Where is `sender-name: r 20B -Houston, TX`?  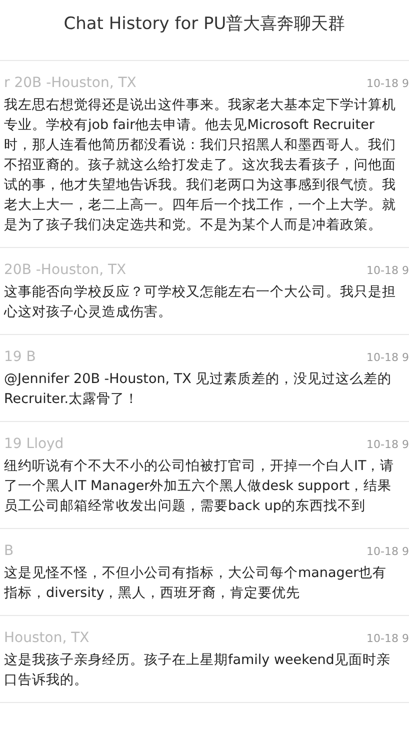
sender-name: r 20B -Houston, TX is located at coordinates (70, 83).